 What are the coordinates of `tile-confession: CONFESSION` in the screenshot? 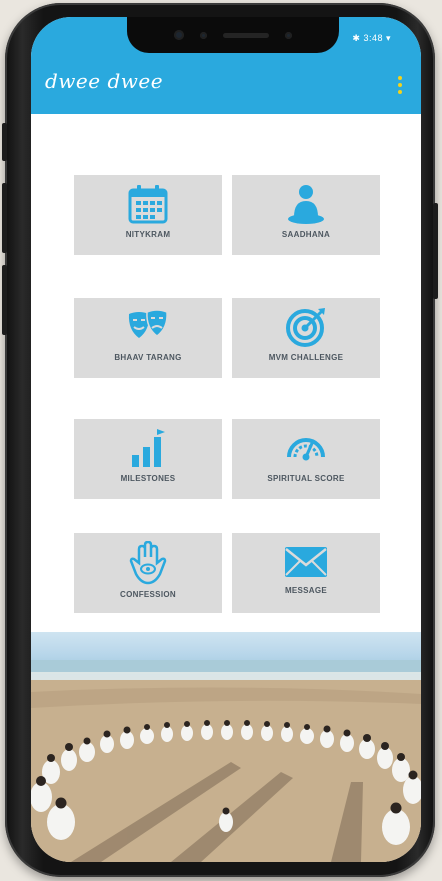 It's located at (148, 573).